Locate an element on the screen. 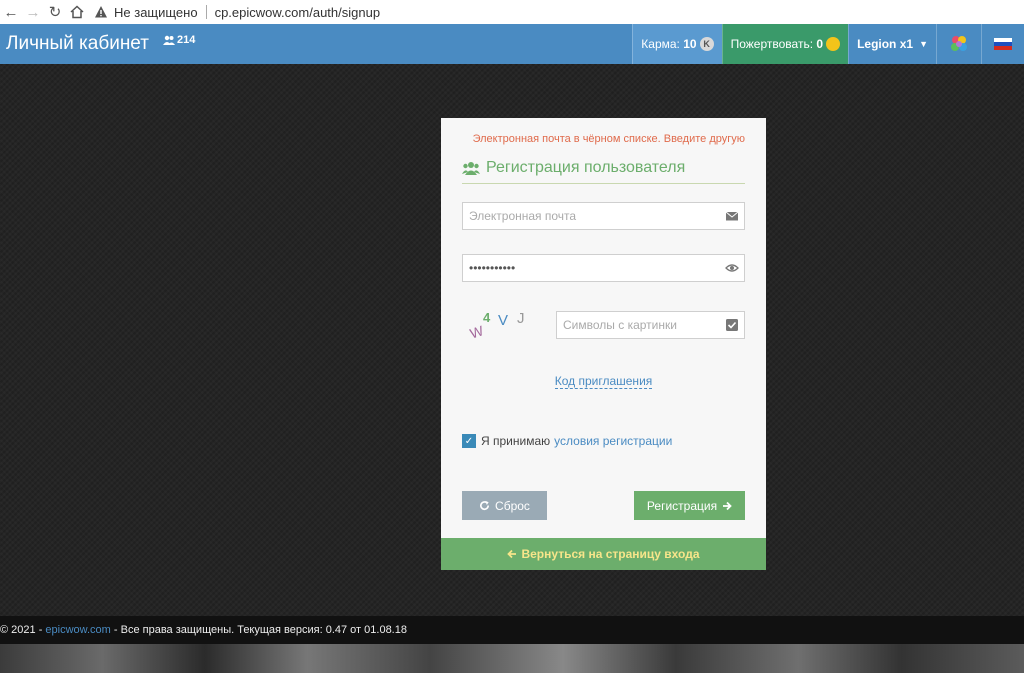  palette-icon is located at coordinates (959, 43).